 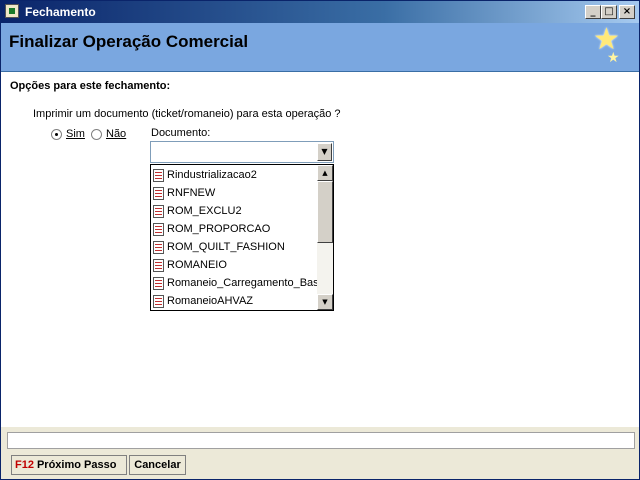 I want to click on maximize-button: □, so click(x=609, y=12).